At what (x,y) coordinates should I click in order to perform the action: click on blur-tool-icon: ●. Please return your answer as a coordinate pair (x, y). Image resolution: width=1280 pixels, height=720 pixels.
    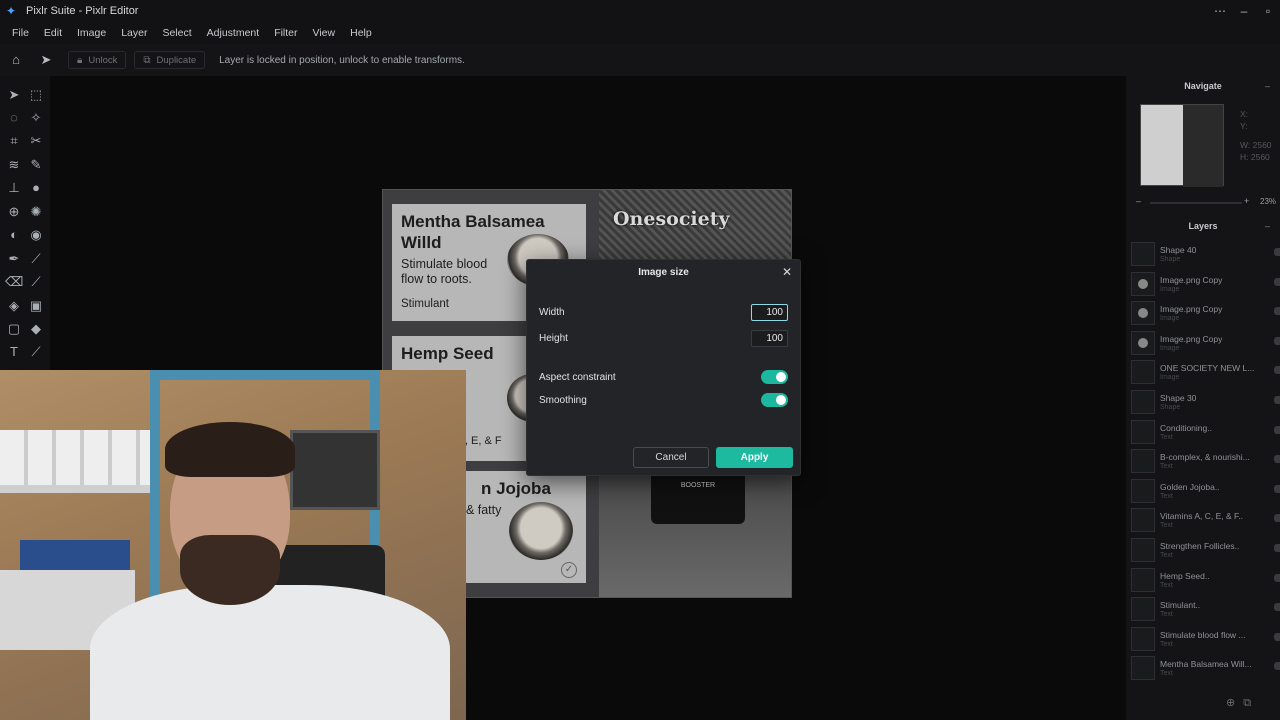
    Looking at the image, I should click on (36, 188).